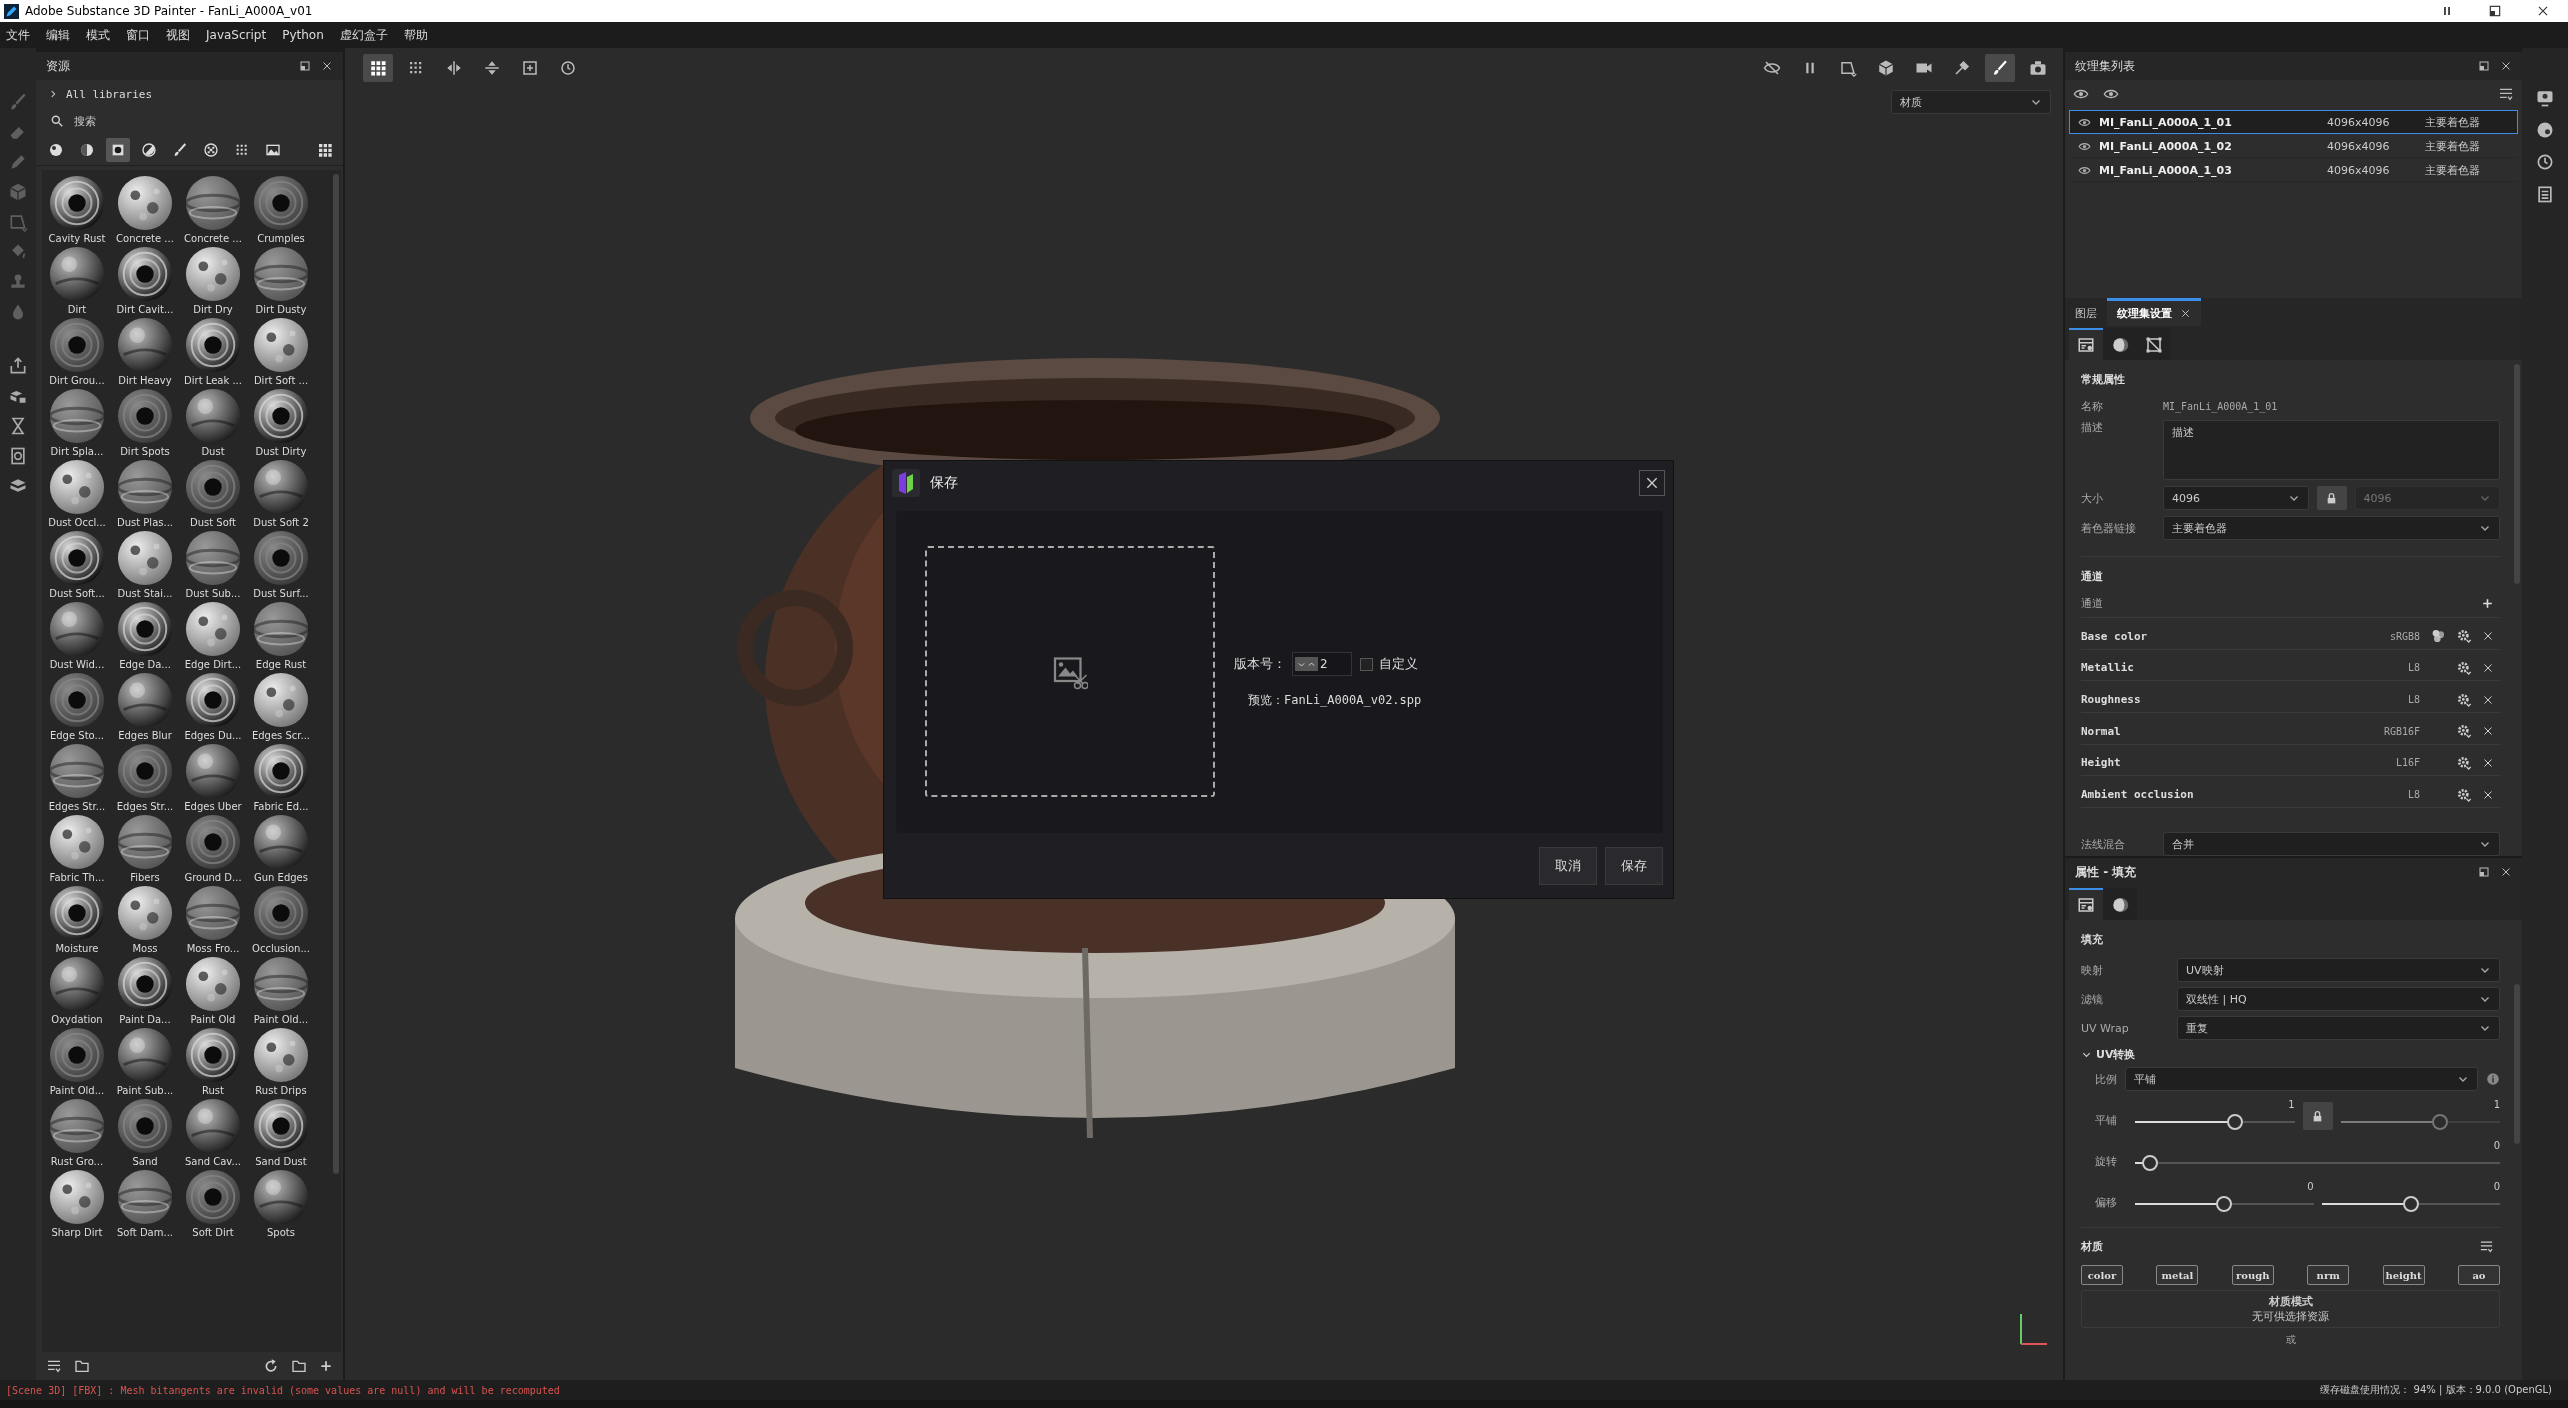 The width and height of the screenshot is (2568, 1408). I want to click on asset-name: Dust, so click(213, 451).